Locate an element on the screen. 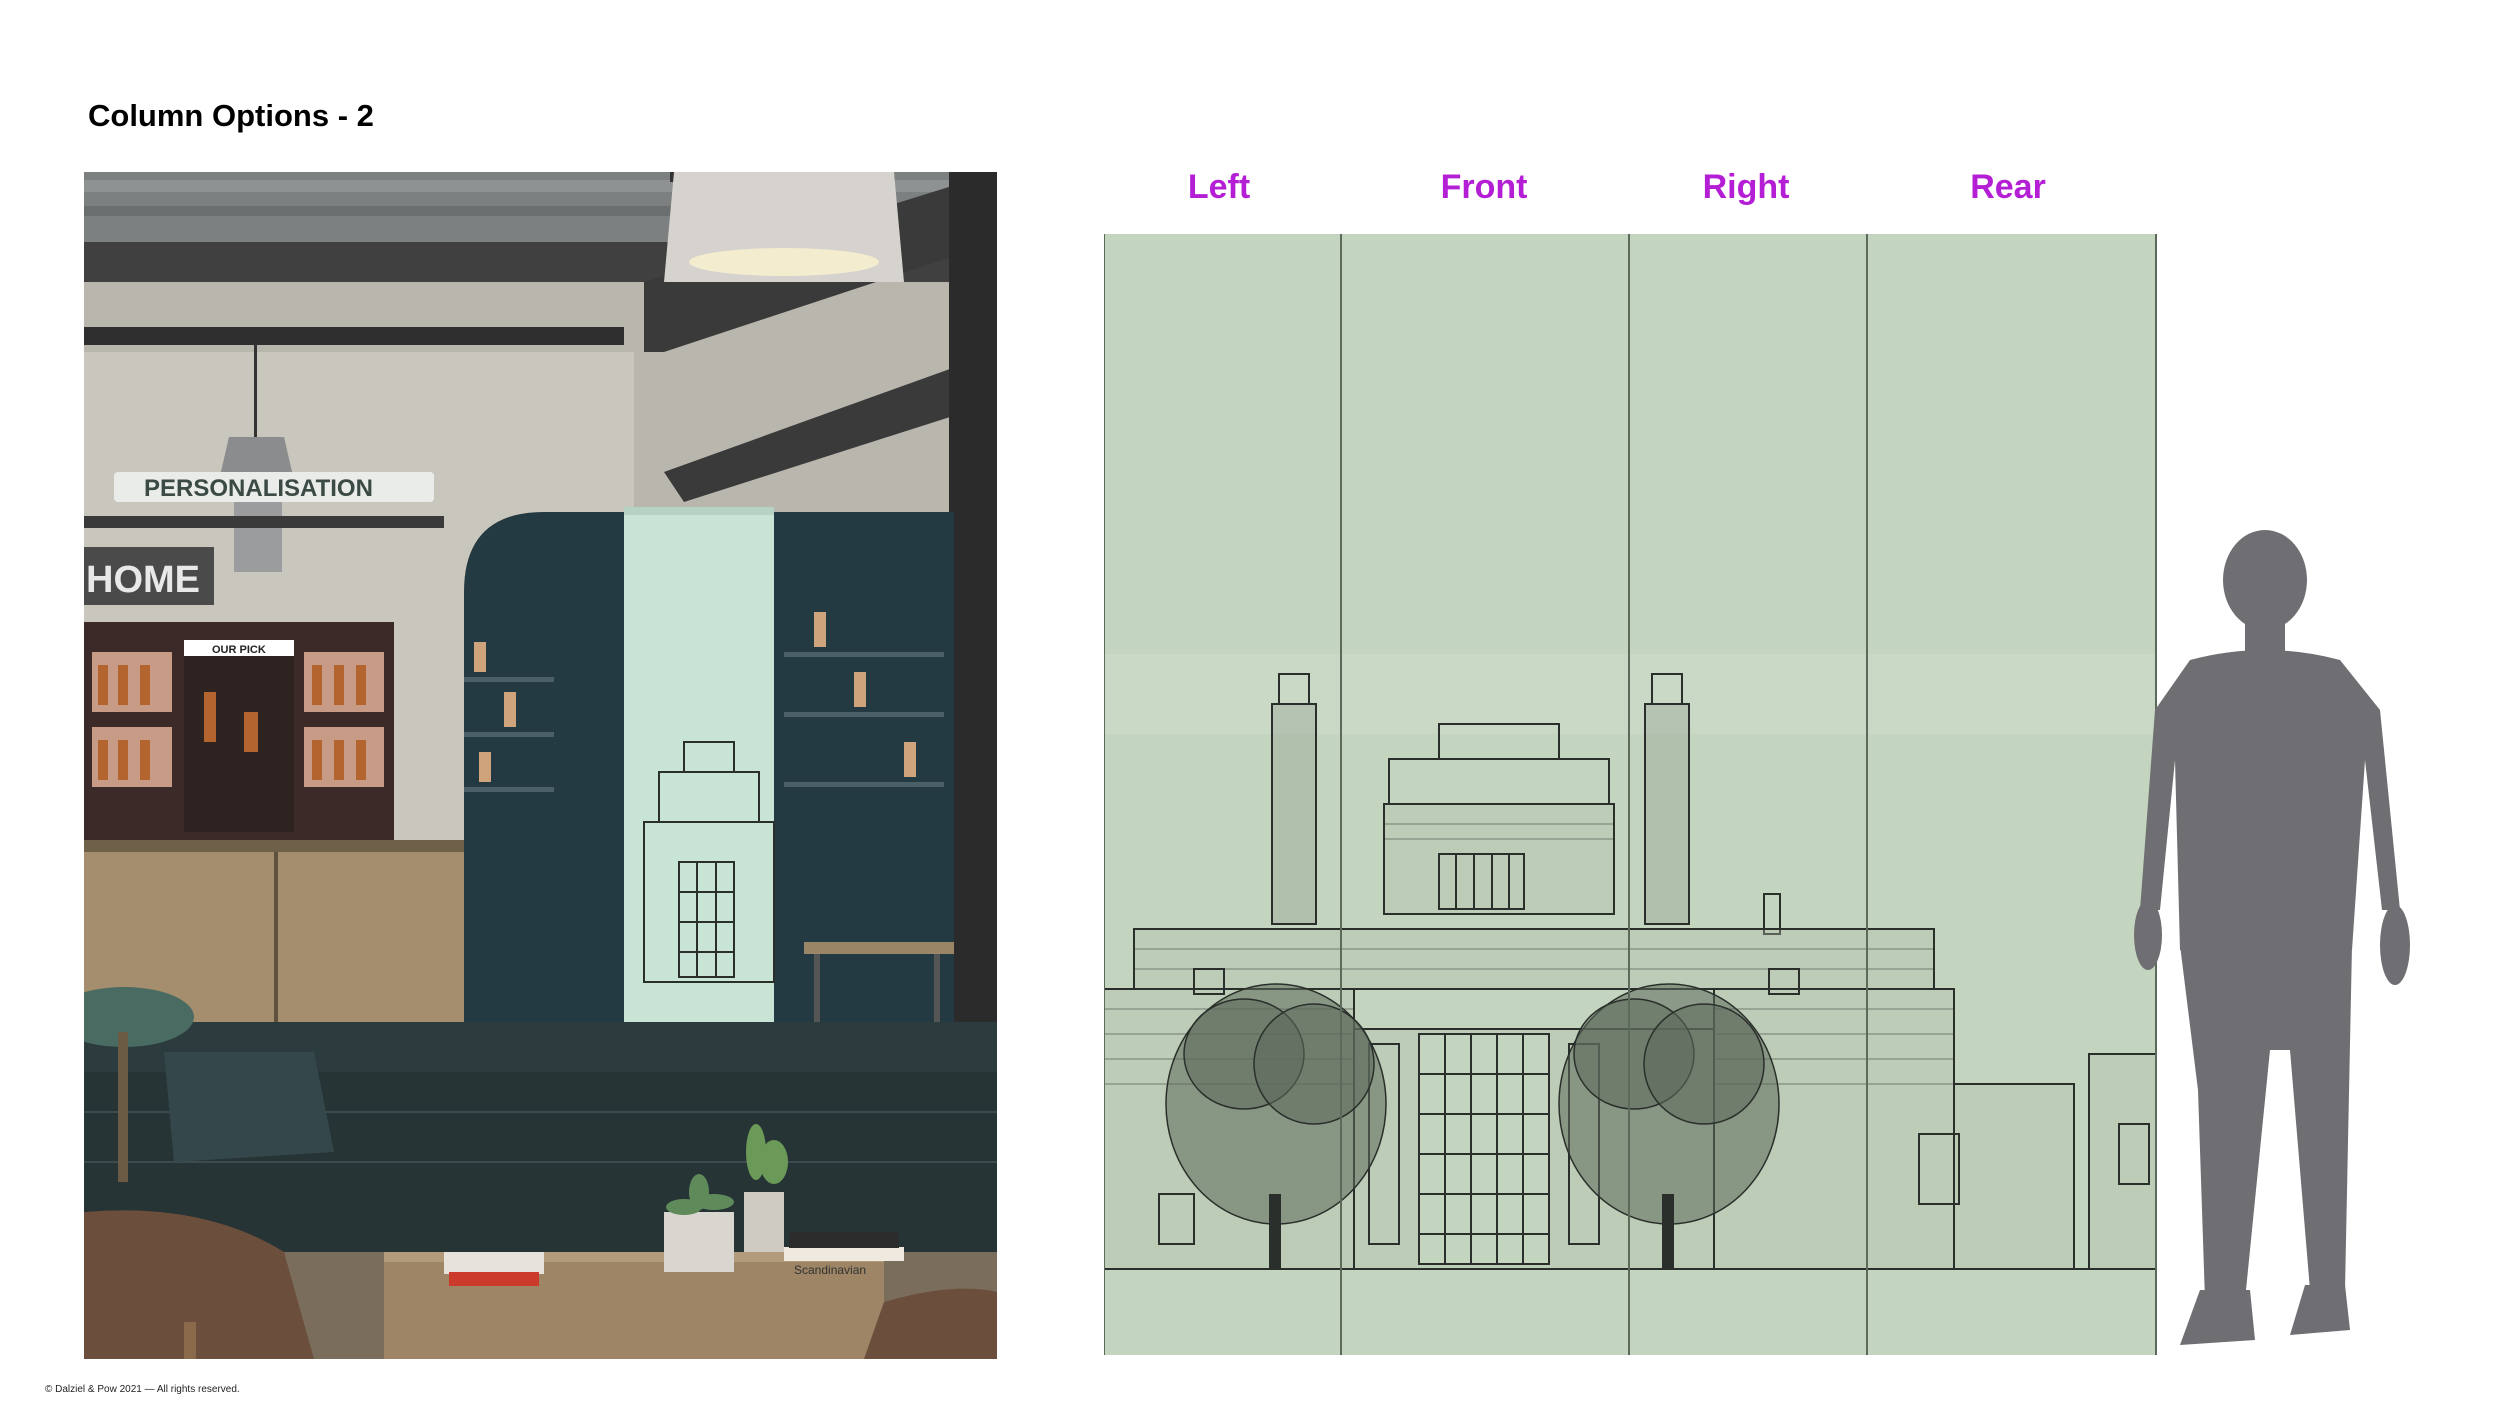 The width and height of the screenshot is (2500, 1406). book-spine: Scandinavian is located at coordinates (830, 1270).